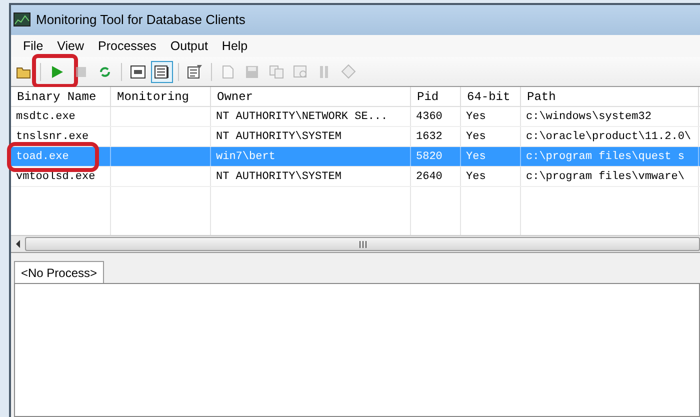 This screenshot has width=700, height=417. What do you see at coordinates (429, 117) in the screenshot?
I see `table-cell: 4360` at bounding box center [429, 117].